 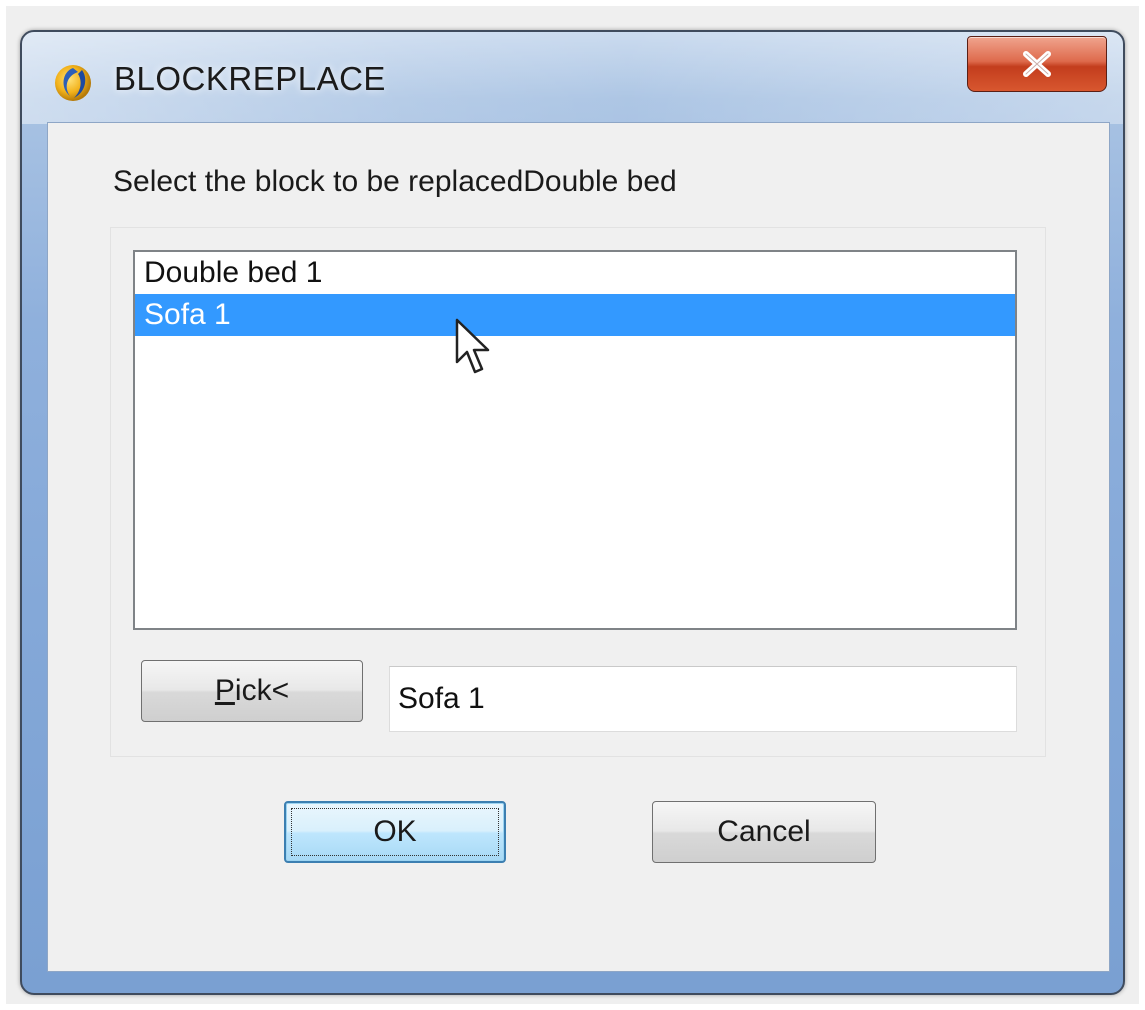 I want to click on ok-button: OK, so click(x=395, y=832).